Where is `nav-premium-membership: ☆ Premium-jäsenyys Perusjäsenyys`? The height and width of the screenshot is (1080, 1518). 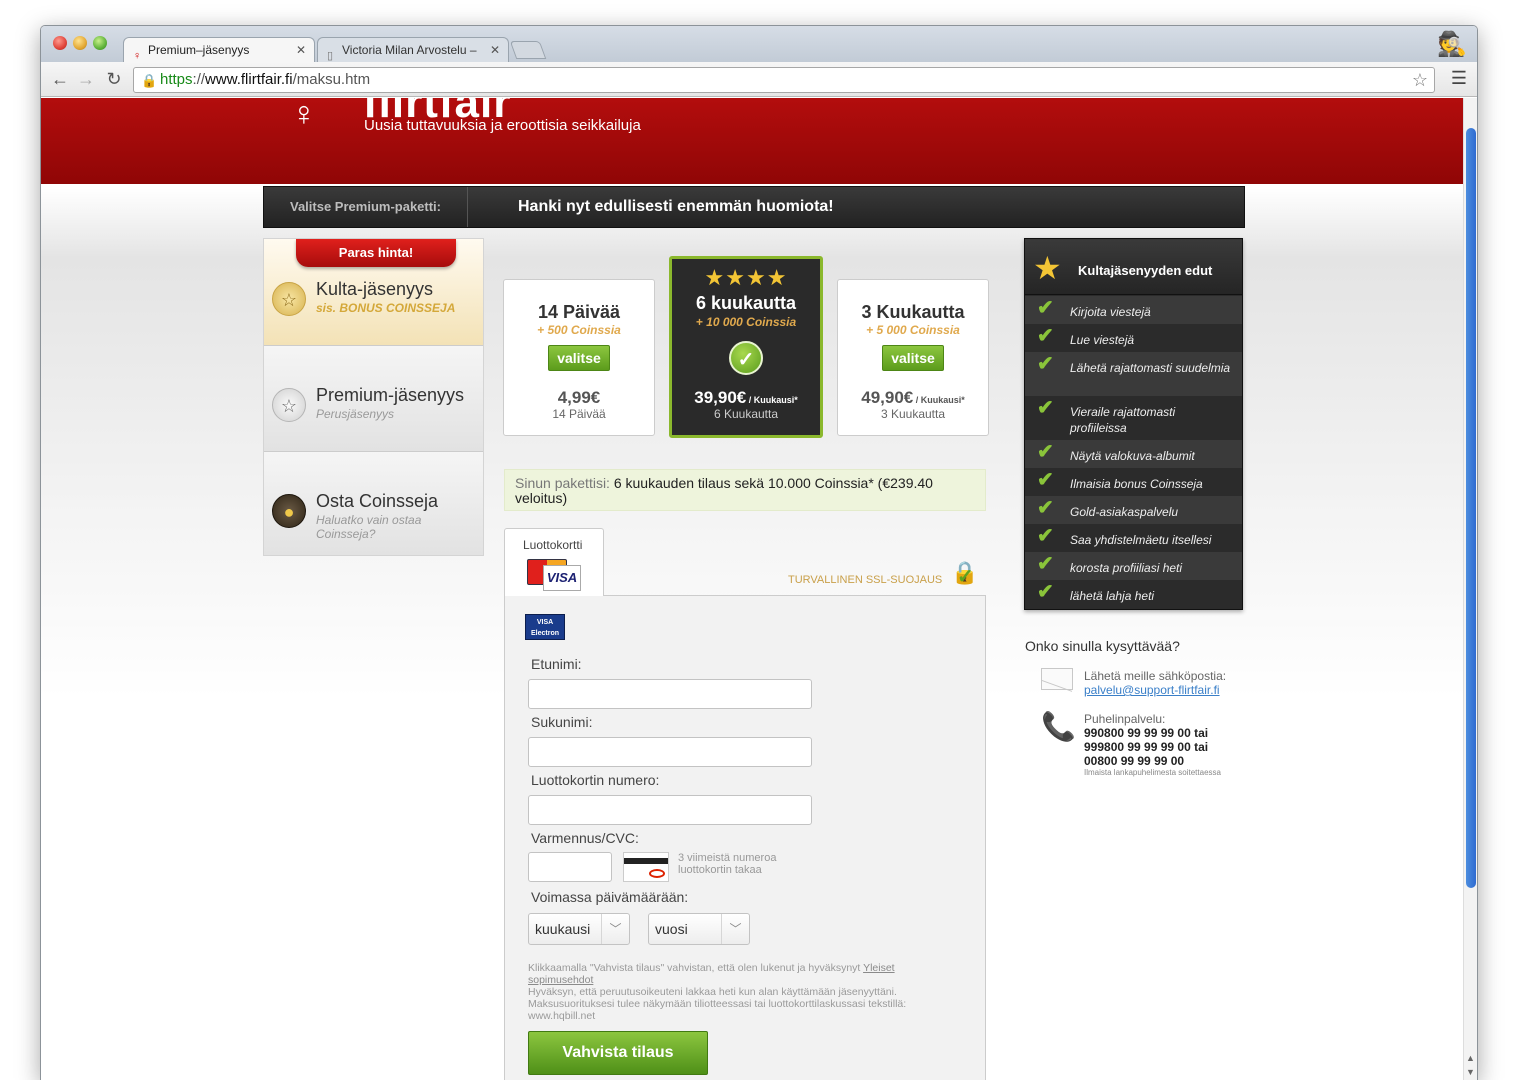 nav-premium-membership: ☆ Premium-jäsenyys Perusjäsenyys is located at coordinates (373, 398).